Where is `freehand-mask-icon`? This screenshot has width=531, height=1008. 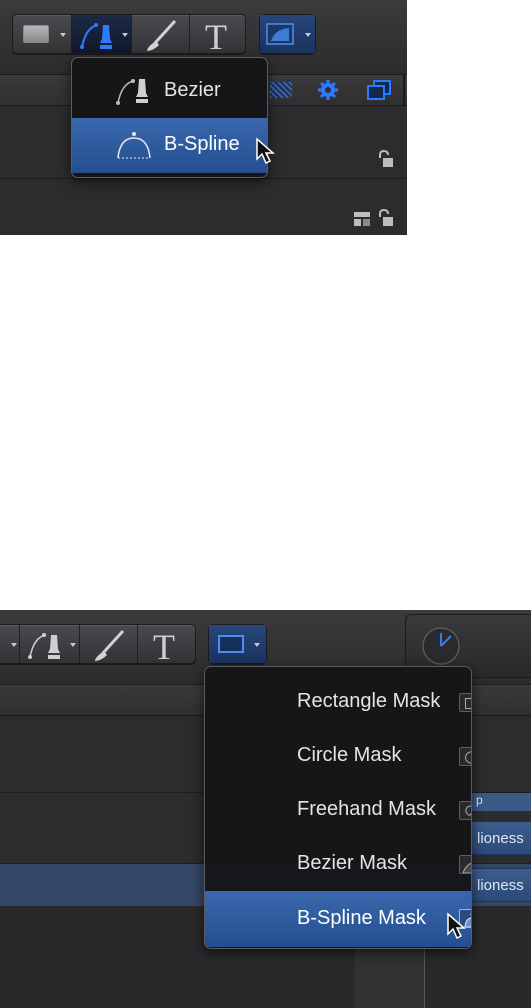 freehand-mask-icon is located at coordinates (465, 810).